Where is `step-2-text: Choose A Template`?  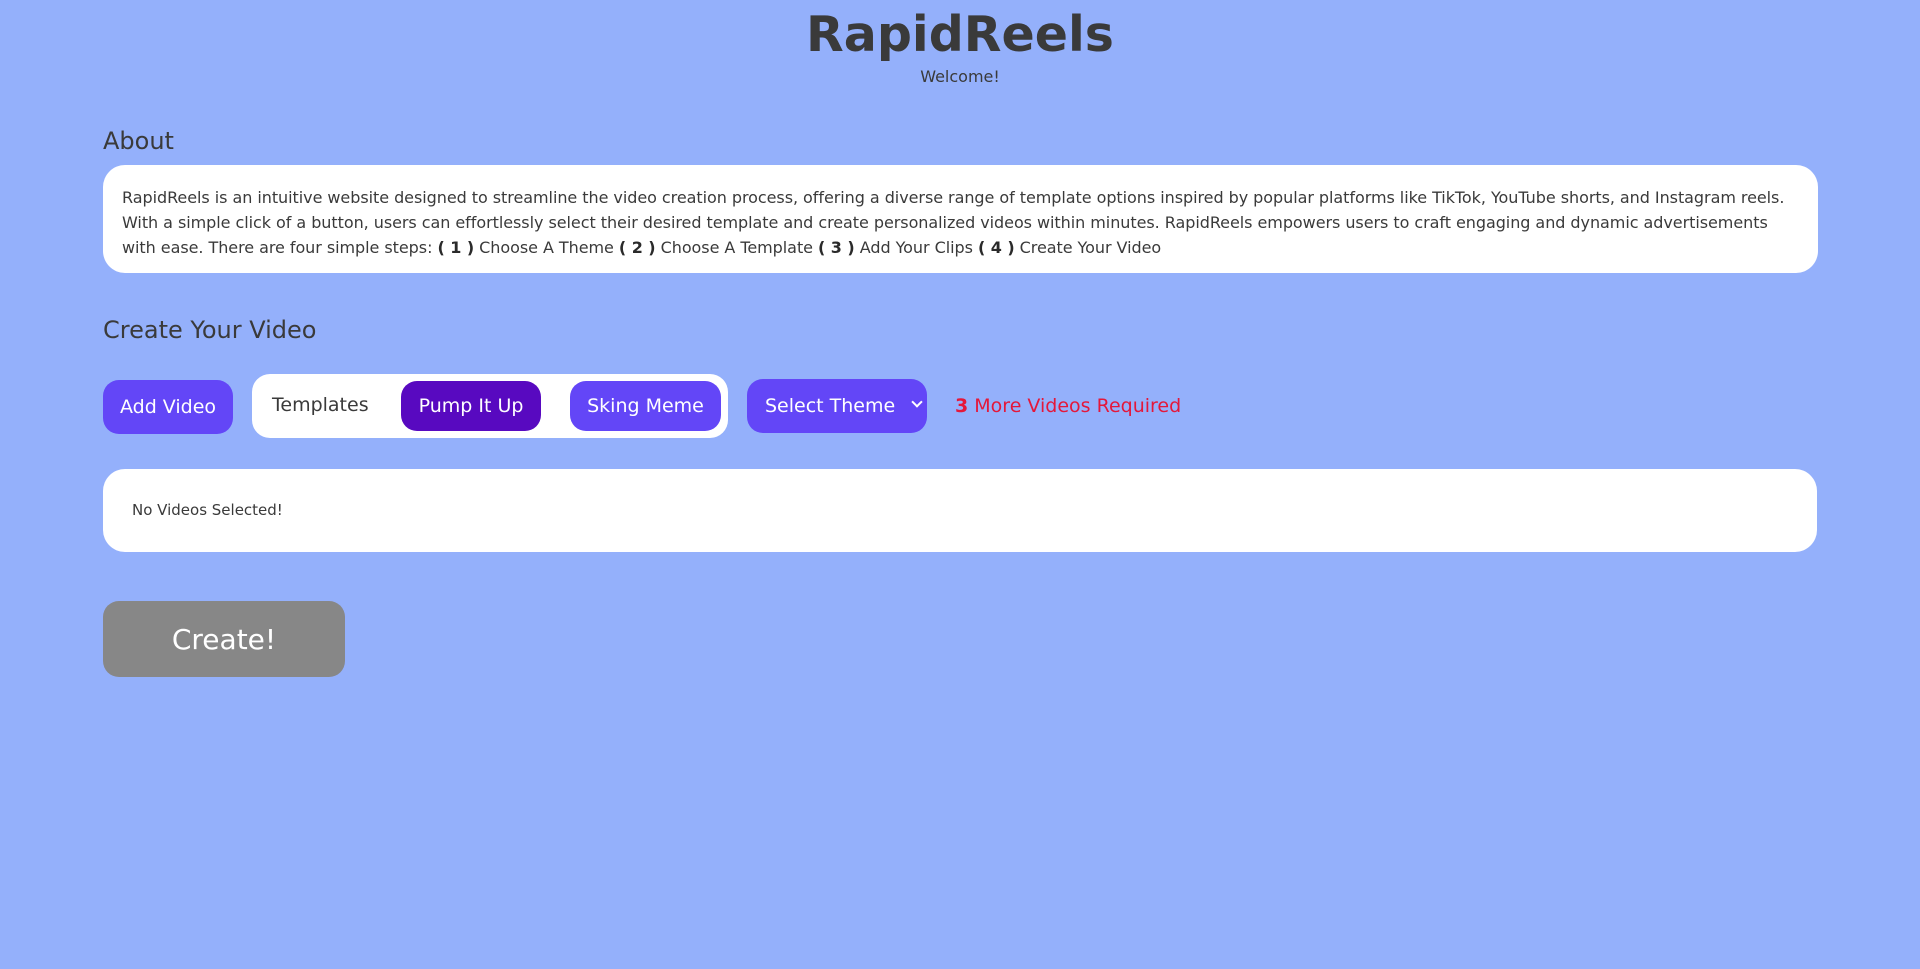 step-2-text: Choose A Template is located at coordinates (736, 247).